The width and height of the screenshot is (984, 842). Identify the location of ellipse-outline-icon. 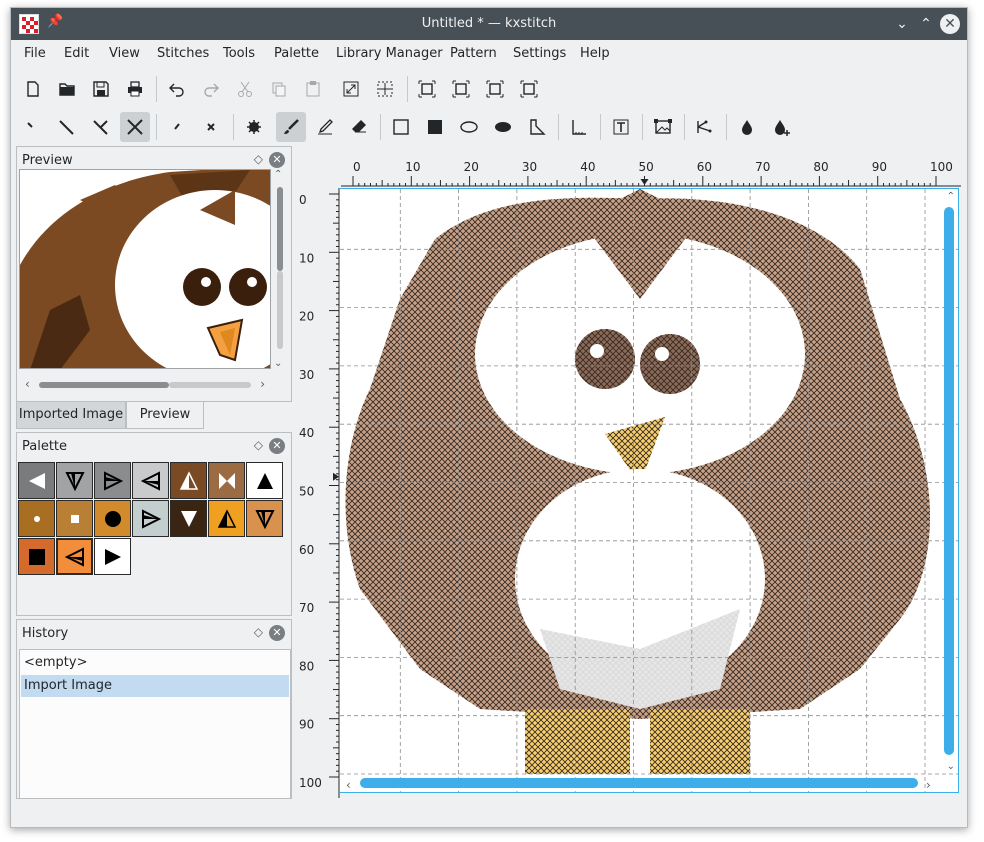
(469, 127).